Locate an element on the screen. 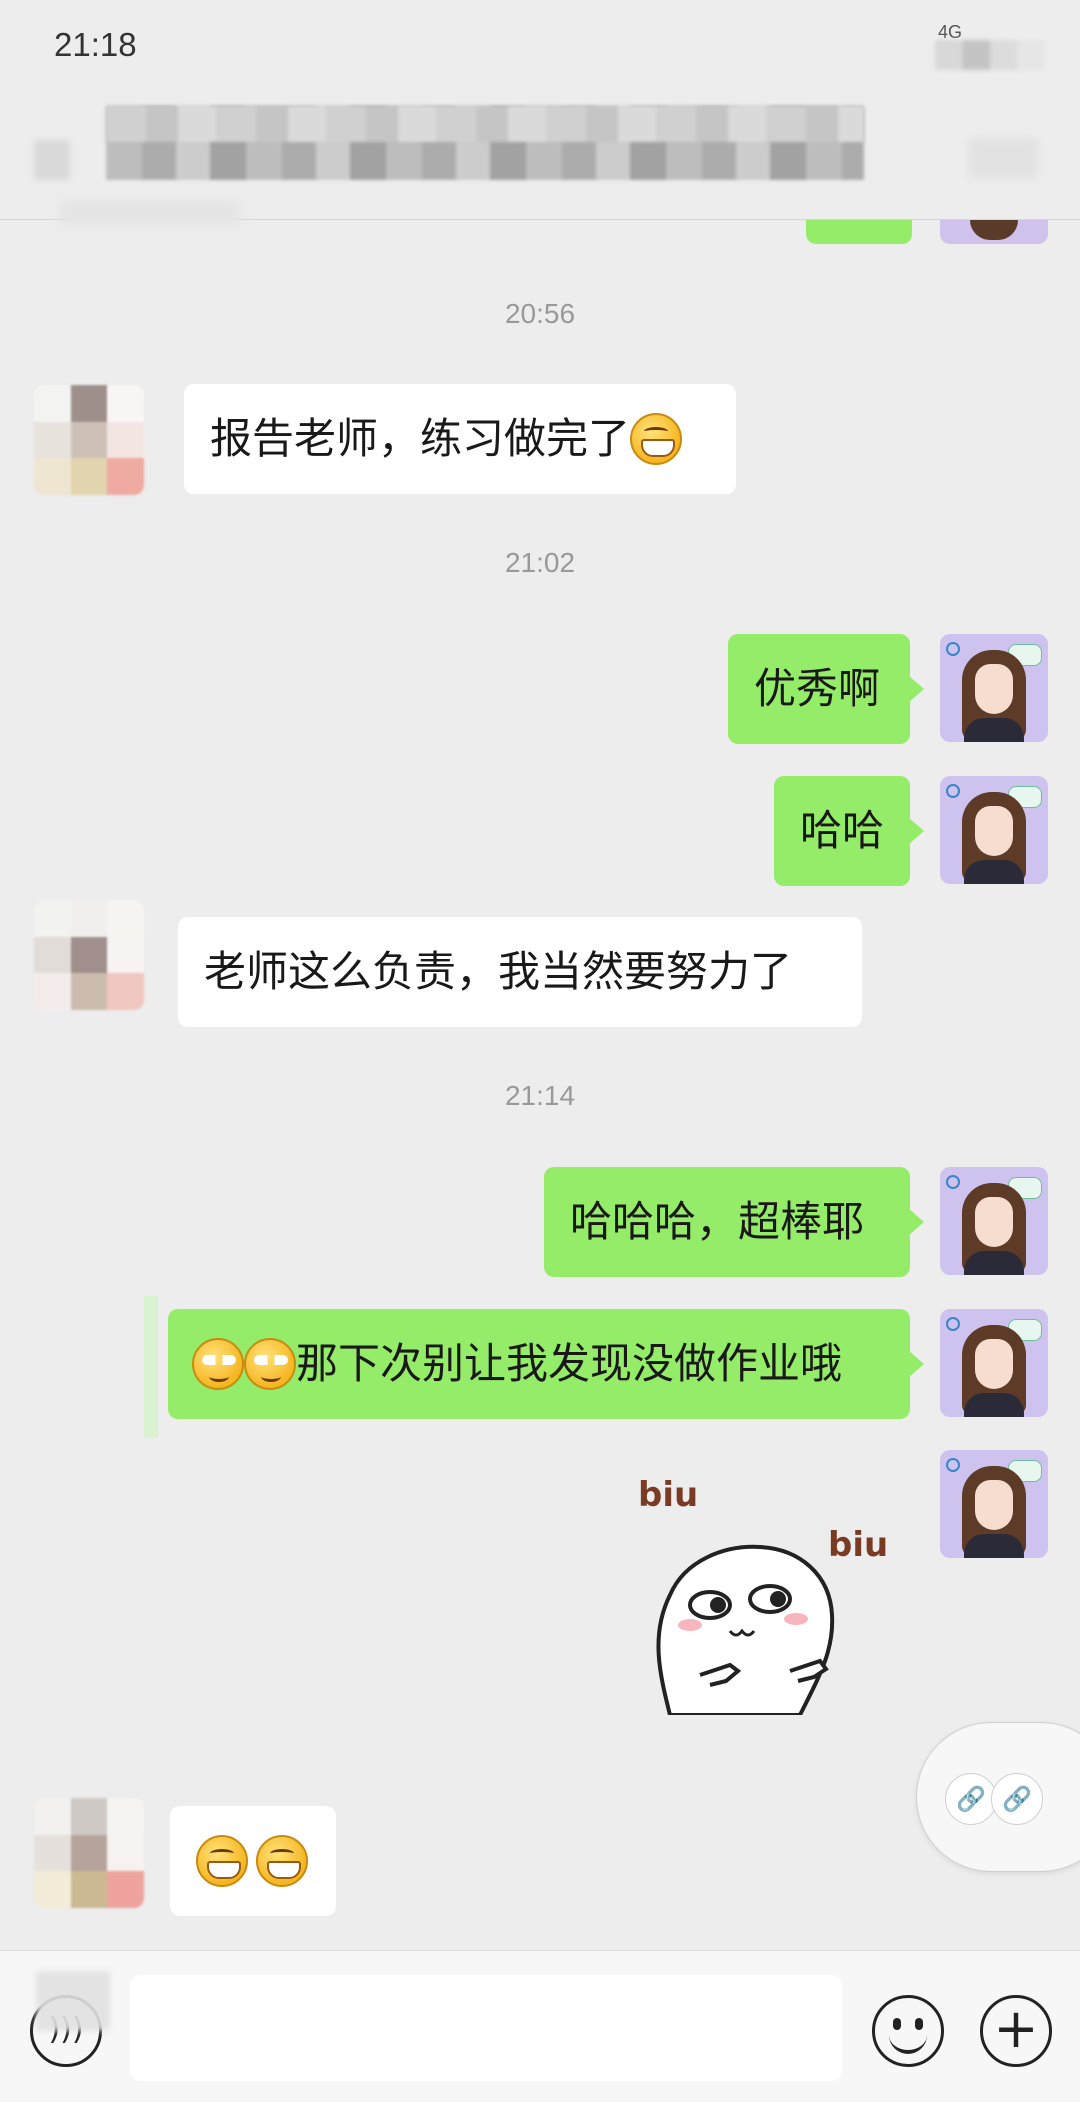 The height and width of the screenshot is (2102, 1080). plus-icon: + is located at coordinates (1016, 2031).